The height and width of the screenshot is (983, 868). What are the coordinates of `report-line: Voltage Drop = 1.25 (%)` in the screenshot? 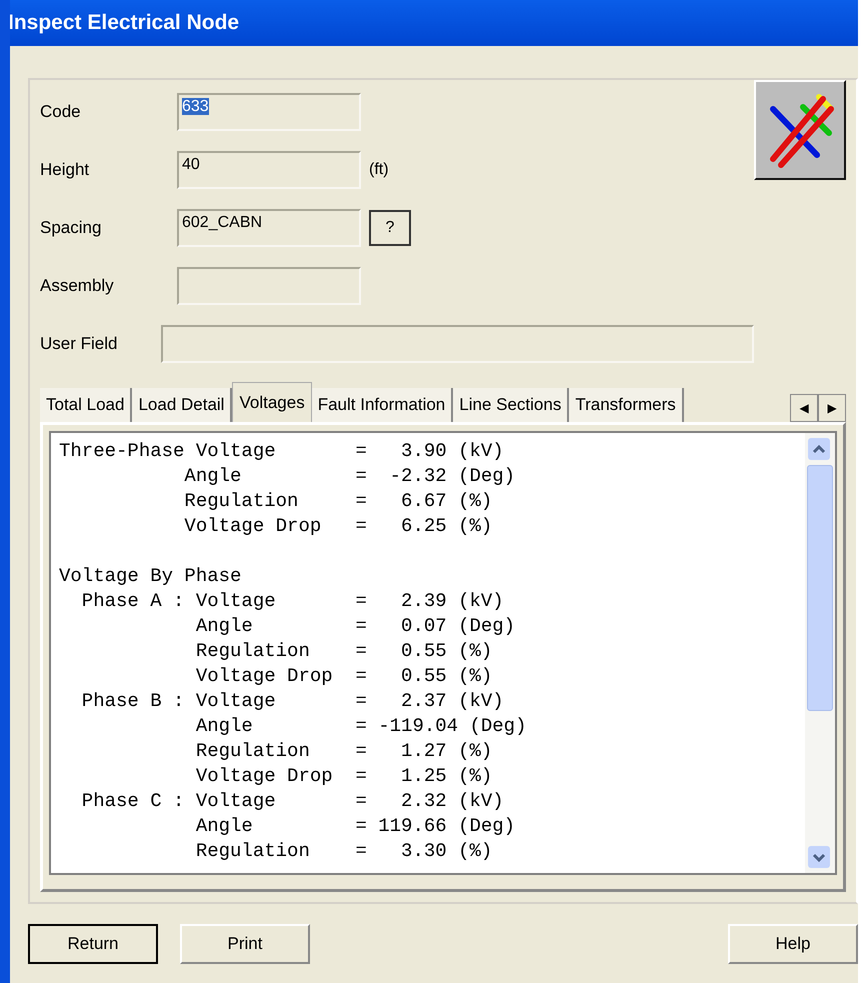 It's located at (344, 776).